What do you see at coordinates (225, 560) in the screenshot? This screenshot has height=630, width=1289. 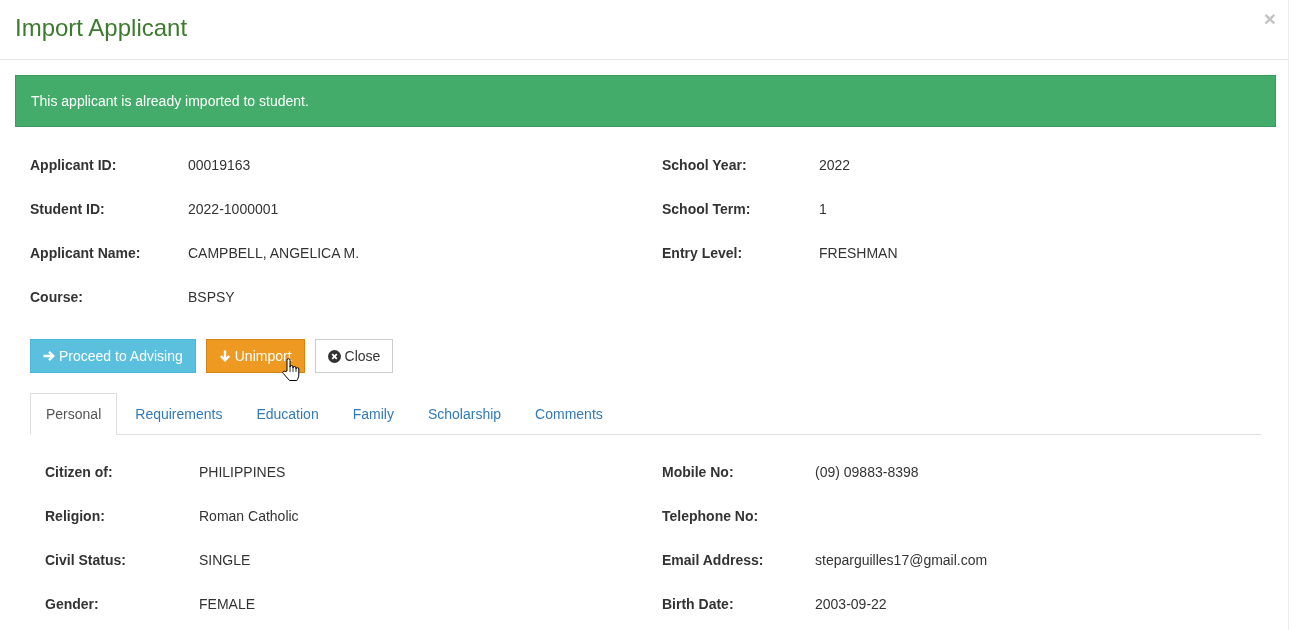 I see `field-value: SINGLE` at bounding box center [225, 560].